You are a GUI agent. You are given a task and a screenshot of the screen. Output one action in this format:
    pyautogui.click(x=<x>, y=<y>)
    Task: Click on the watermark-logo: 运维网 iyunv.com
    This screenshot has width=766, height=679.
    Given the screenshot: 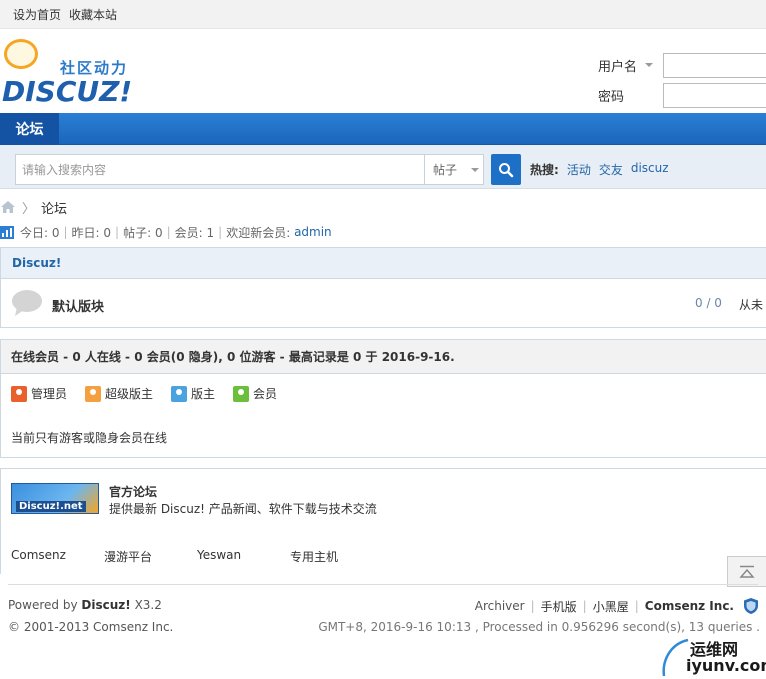 What is the action you would take?
    pyautogui.click(x=713, y=657)
    